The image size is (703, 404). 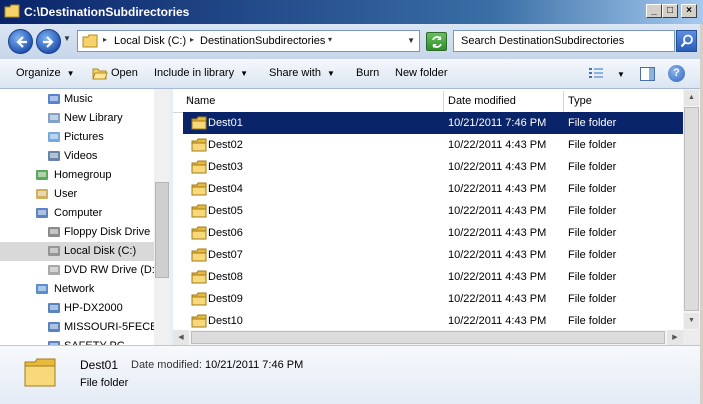 What do you see at coordinates (225, 145) in the screenshot?
I see `file-name: Dest02` at bounding box center [225, 145].